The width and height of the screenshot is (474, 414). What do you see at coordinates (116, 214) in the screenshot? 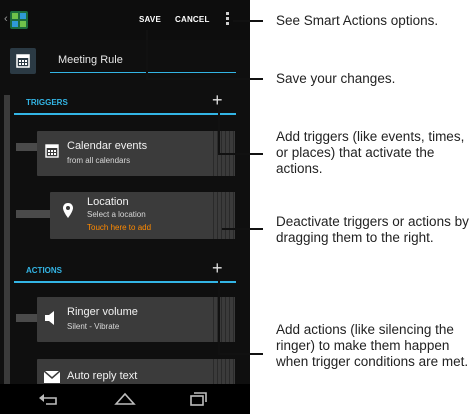
I see `trigger-subtitle: Select a location` at bounding box center [116, 214].